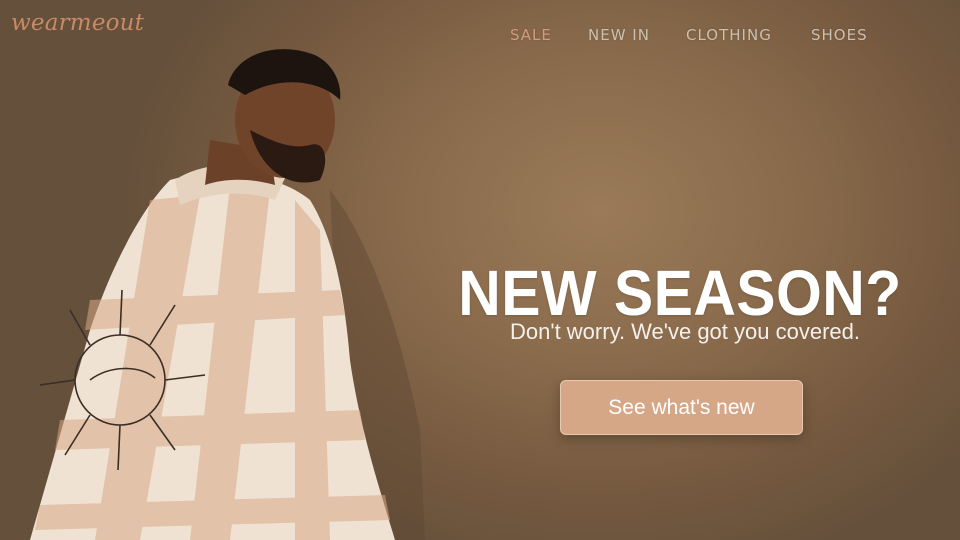 The width and height of the screenshot is (960, 540). Describe the element at coordinates (681, 407) in the screenshot. I see `see-whats-new-button: See what's new` at that location.